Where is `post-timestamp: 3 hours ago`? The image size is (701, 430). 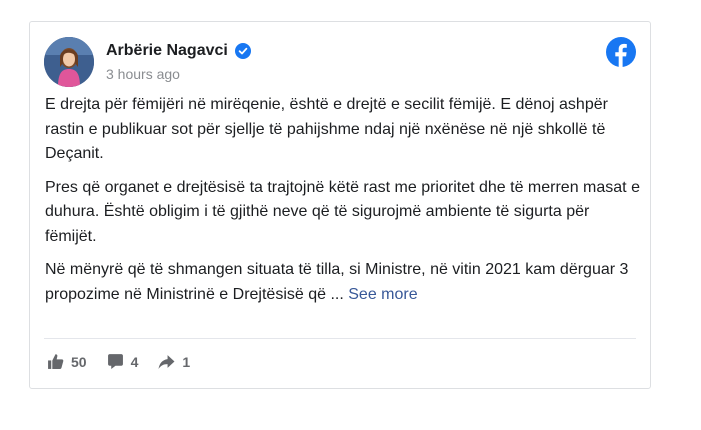 post-timestamp: 3 hours ago is located at coordinates (143, 74).